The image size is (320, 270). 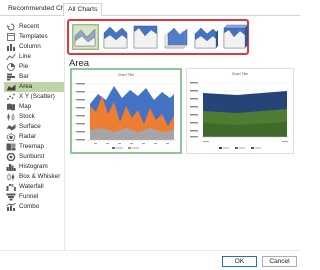 I want to click on 3d-area-icon, so click(x=176, y=38).